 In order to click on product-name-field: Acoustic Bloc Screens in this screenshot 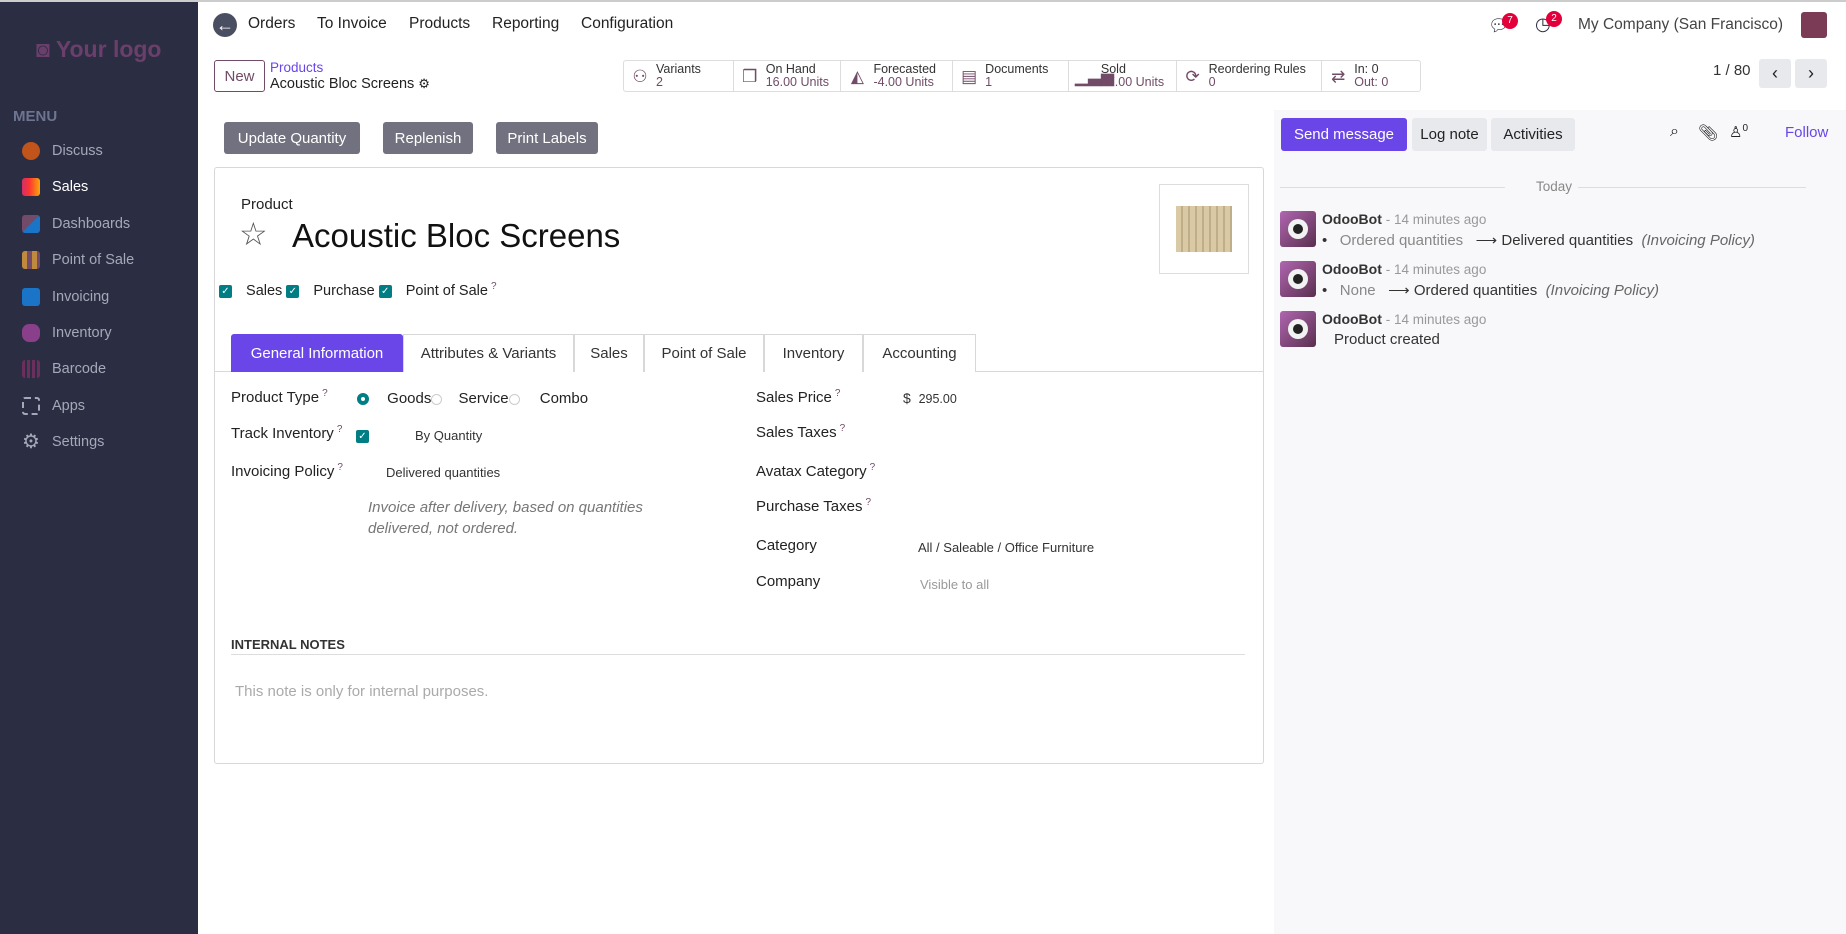, I will do `click(456, 236)`.